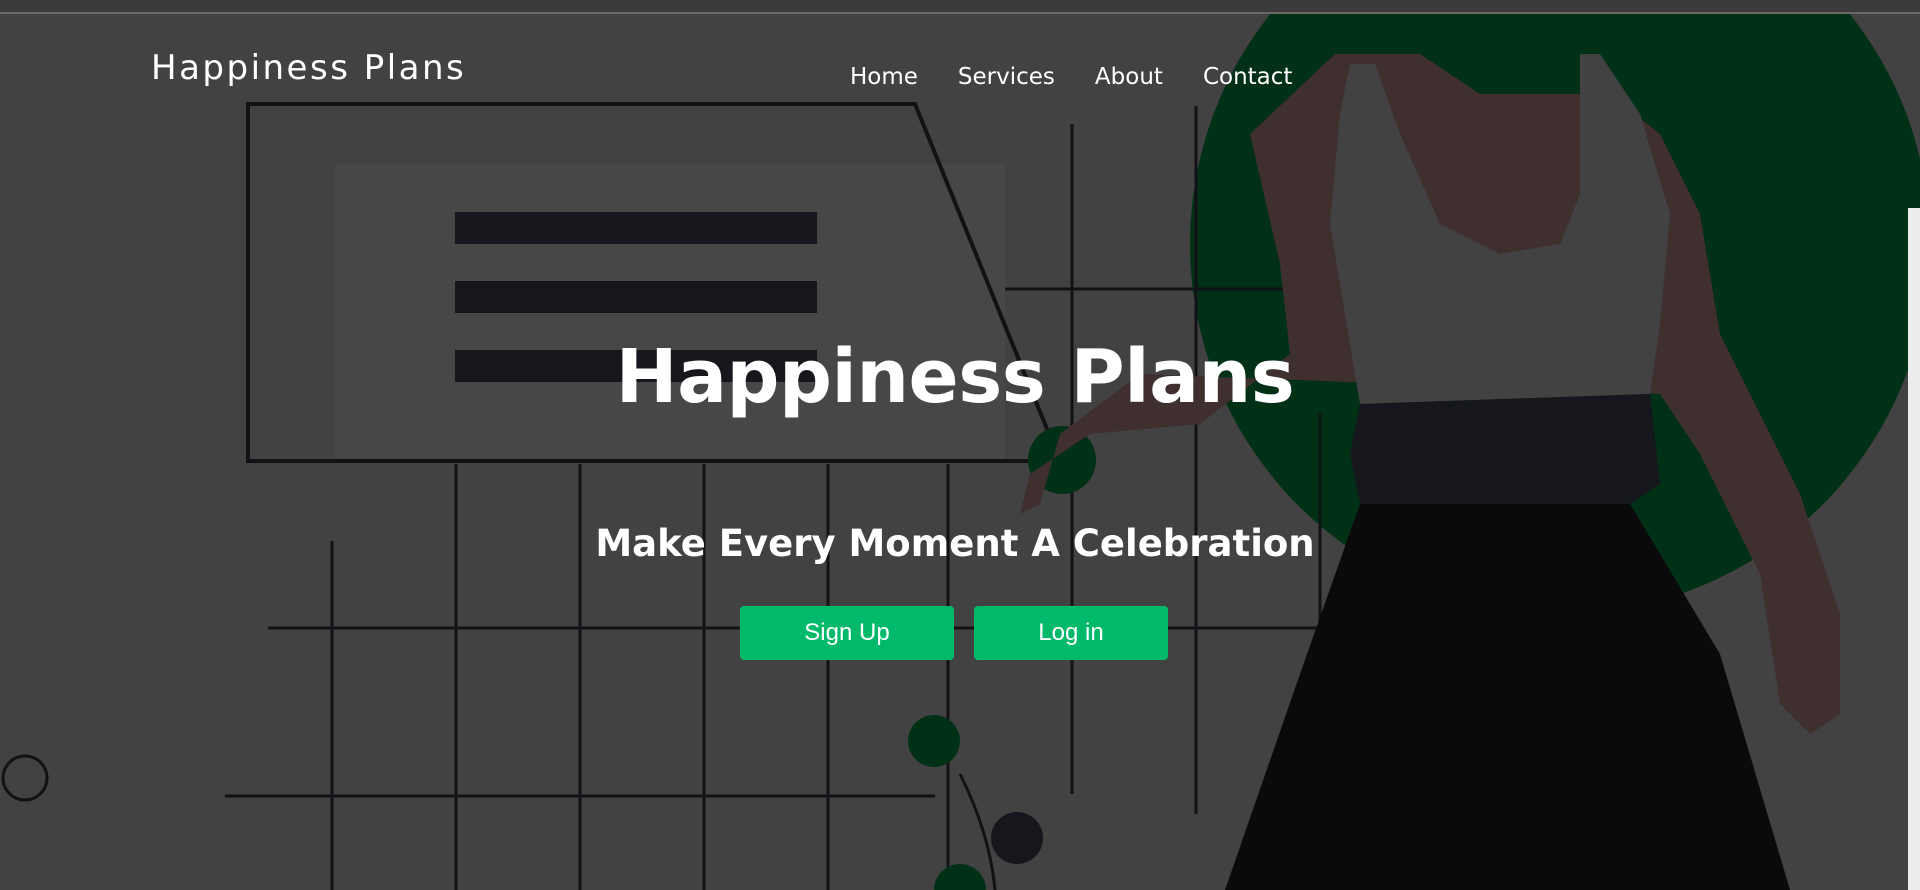 The width and height of the screenshot is (1920, 890). What do you see at coordinates (847, 633) in the screenshot?
I see `sign-up-button: Sign Up` at bounding box center [847, 633].